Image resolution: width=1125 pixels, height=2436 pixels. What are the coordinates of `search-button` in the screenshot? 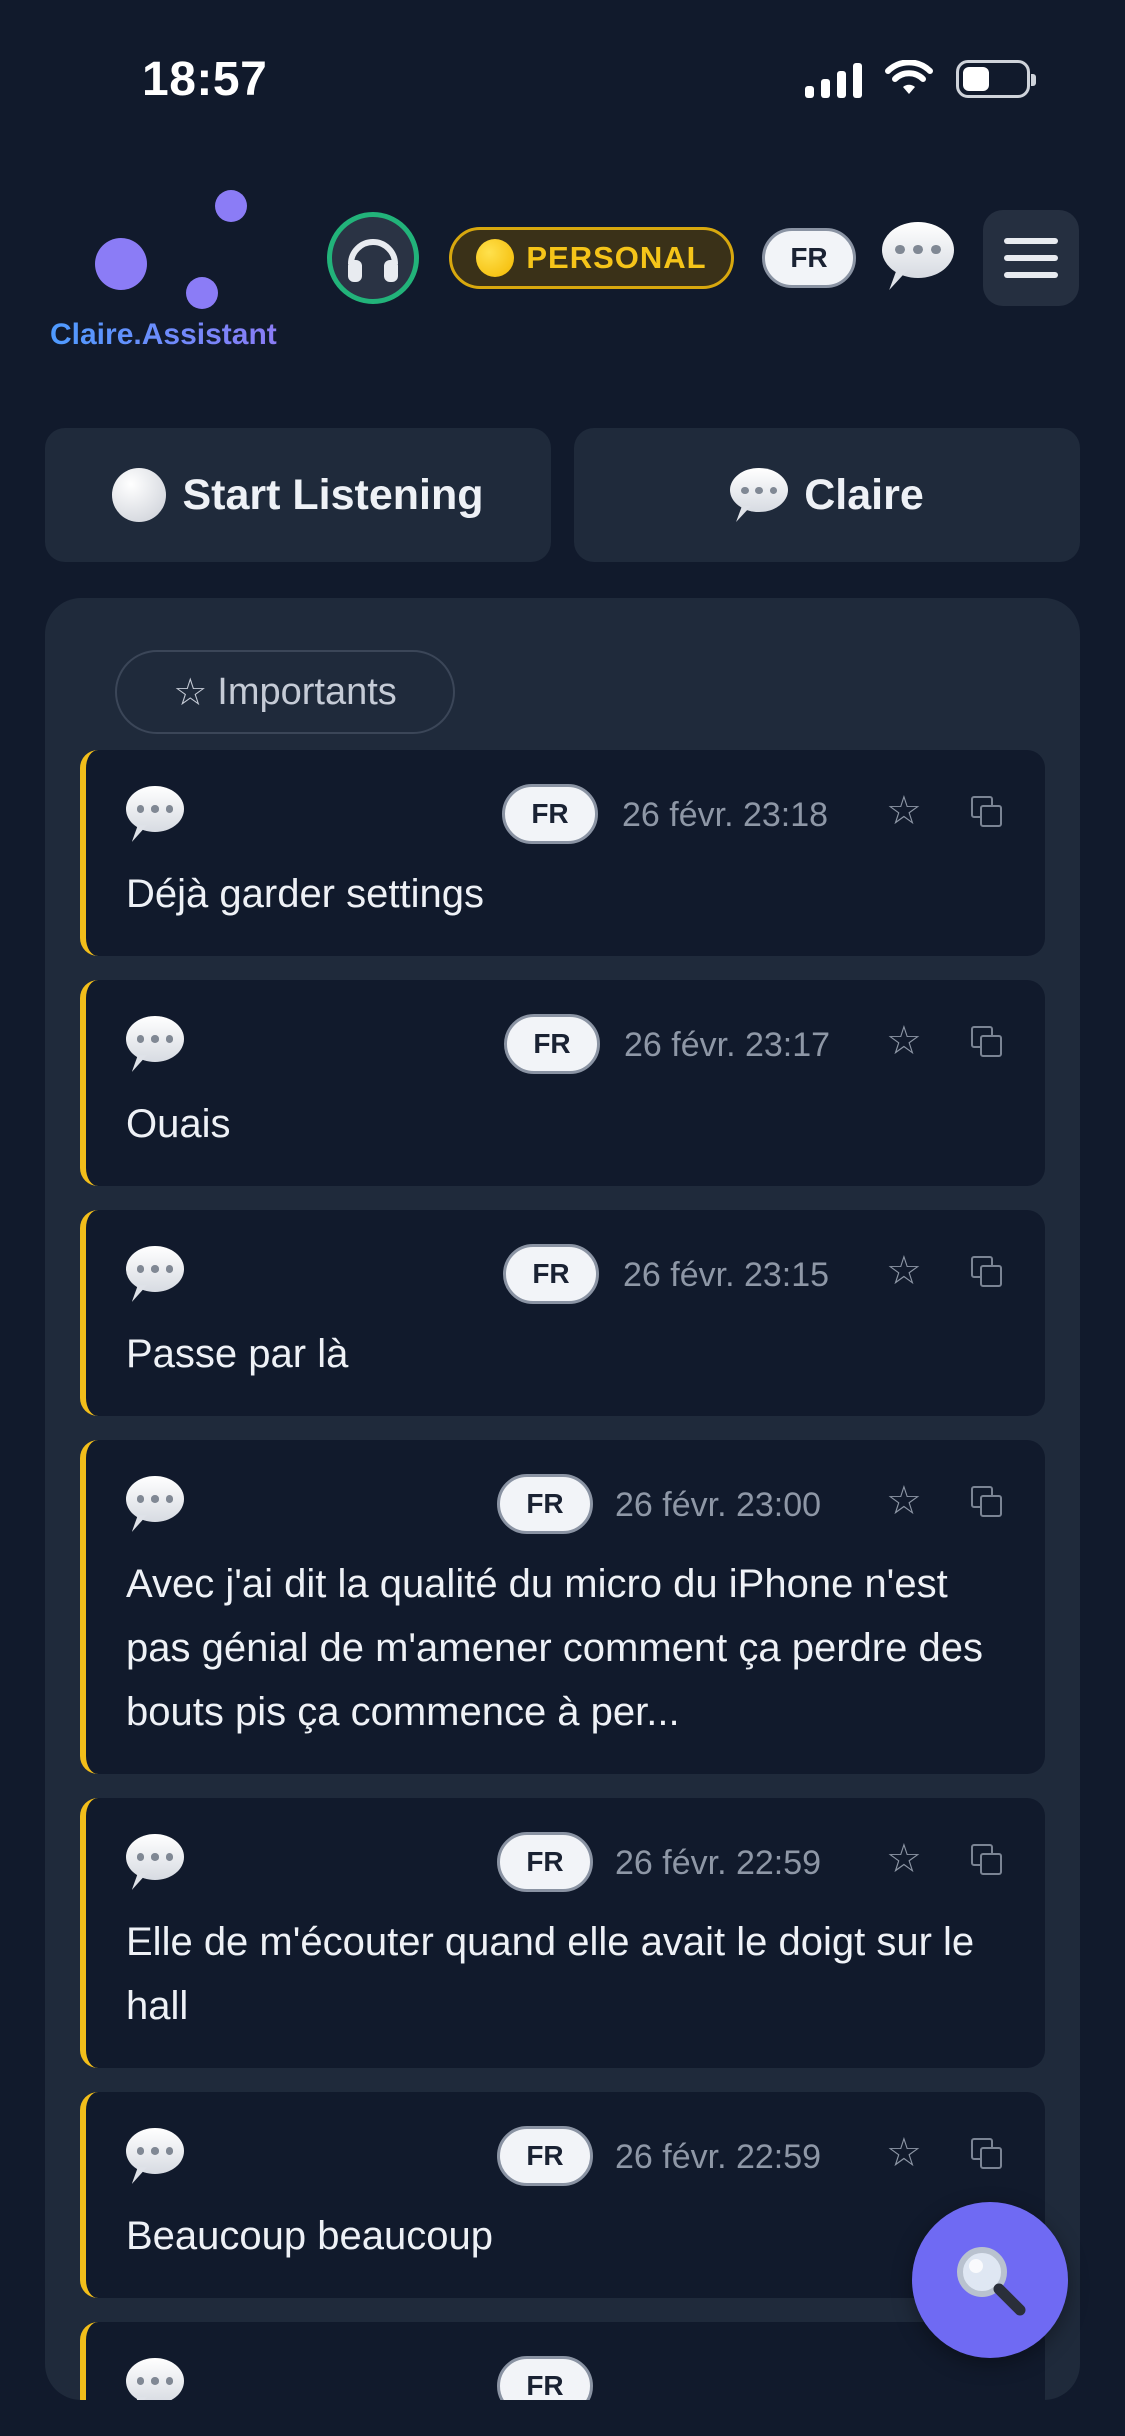 It's located at (990, 2280).